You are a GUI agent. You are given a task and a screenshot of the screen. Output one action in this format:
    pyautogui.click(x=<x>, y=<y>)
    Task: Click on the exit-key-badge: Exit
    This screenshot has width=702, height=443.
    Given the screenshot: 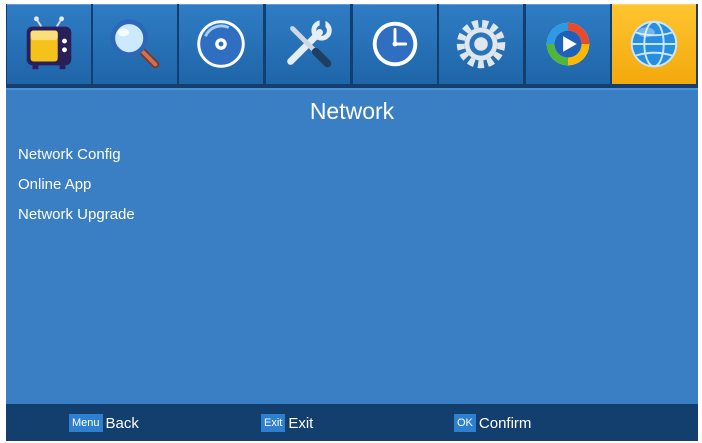 What is the action you would take?
    pyautogui.click(x=273, y=423)
    